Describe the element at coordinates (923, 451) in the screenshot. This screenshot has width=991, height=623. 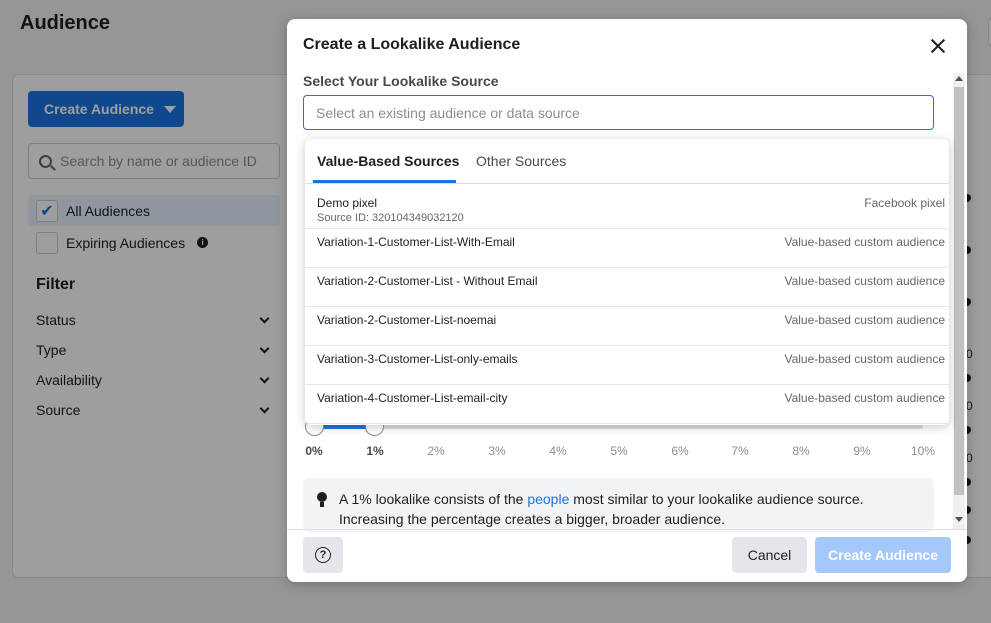
I see `tick-label: 10%` at that location.